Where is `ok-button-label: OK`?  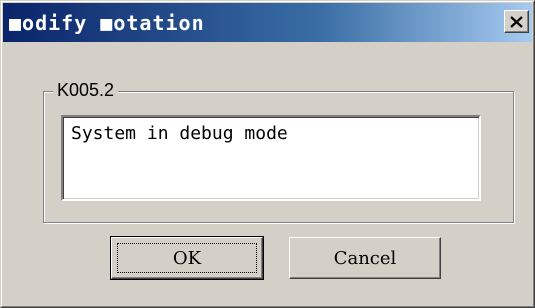
ok-button-label: OK is located at coordinates (187, 258).